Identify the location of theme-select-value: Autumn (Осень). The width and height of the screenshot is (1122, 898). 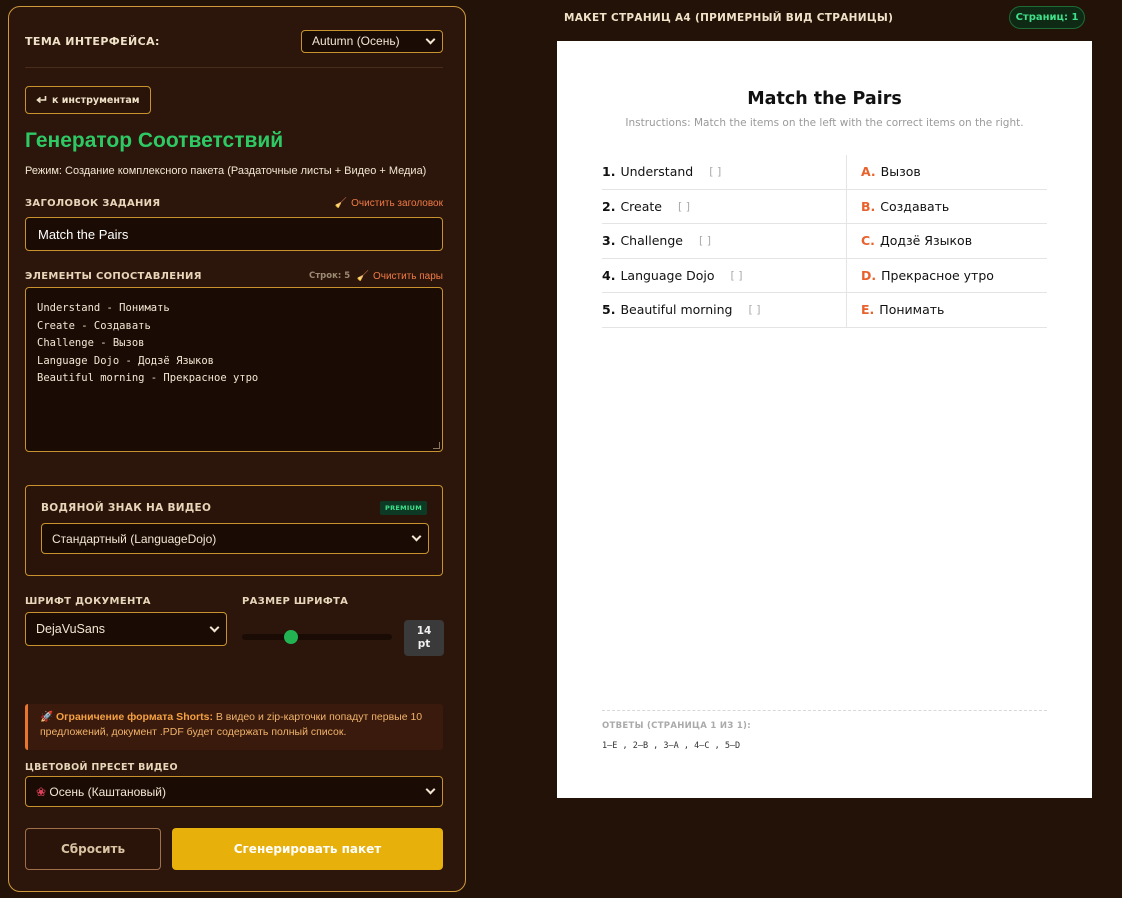
(356, 41).